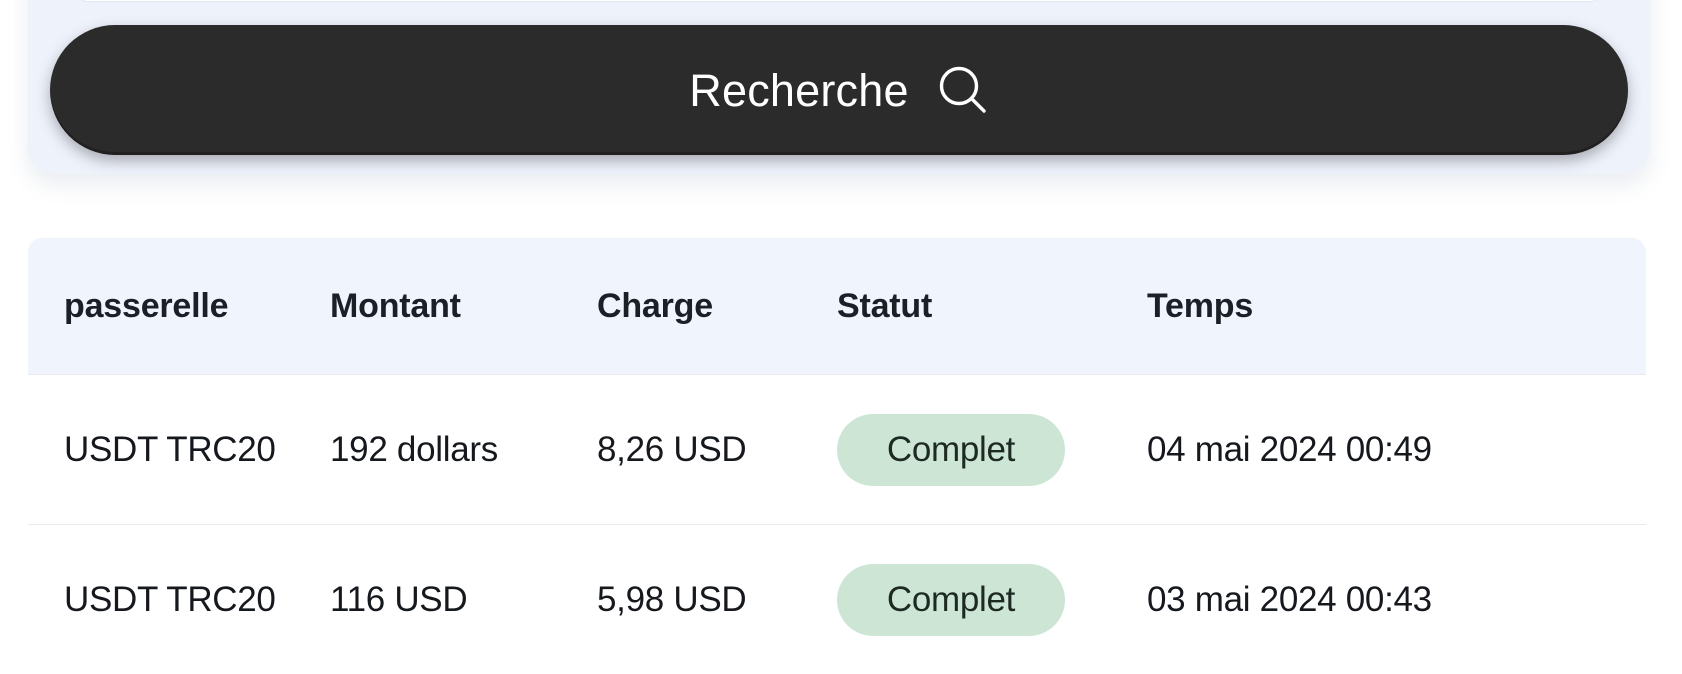 Image resolution: width=1682 pixels, height=674 pixels. I want to click on cell-charge: 5,98 USD, so click(672, 599).